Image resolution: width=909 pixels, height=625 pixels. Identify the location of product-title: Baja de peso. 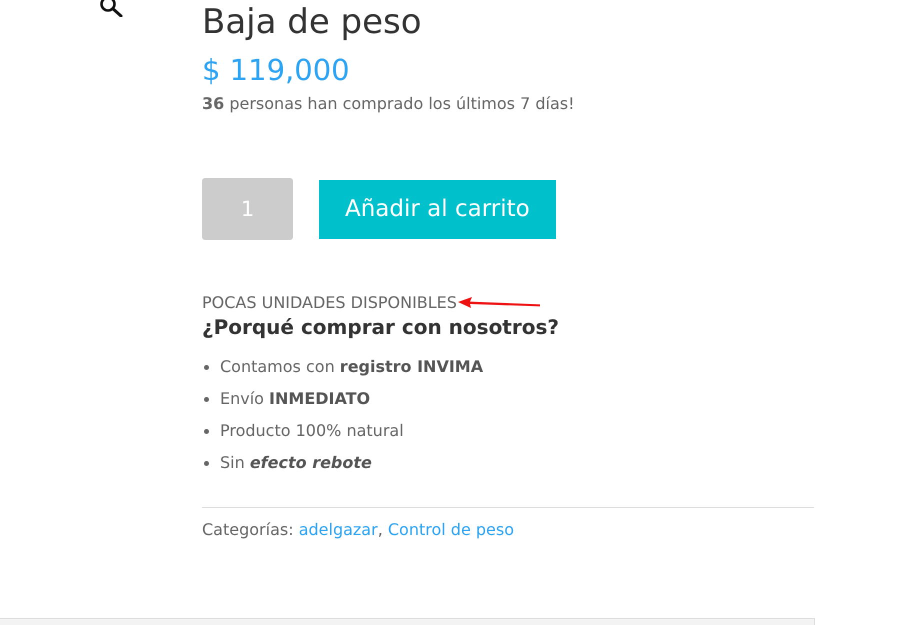
(312, 22).